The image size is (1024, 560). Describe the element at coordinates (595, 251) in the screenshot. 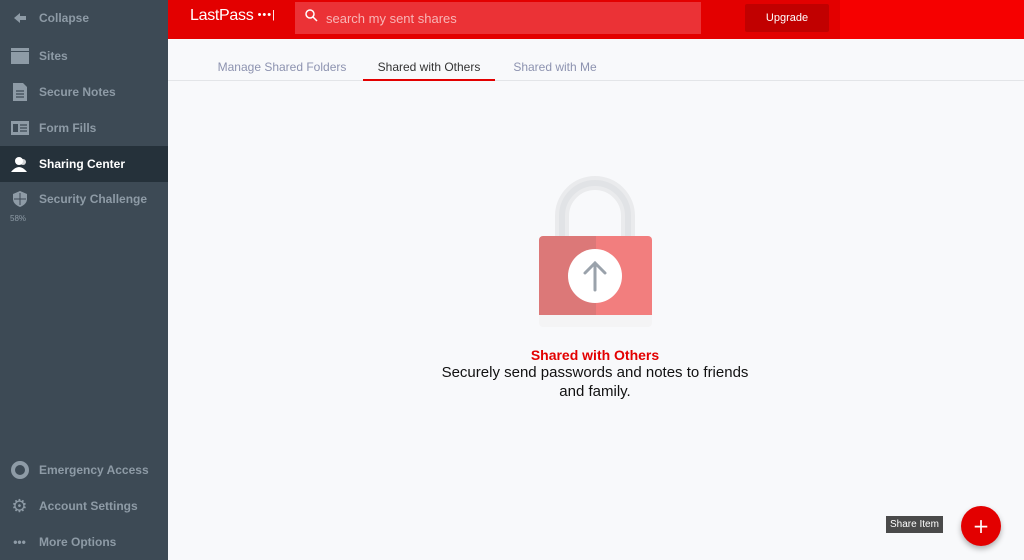

I see `padlock-illustration` at that location.